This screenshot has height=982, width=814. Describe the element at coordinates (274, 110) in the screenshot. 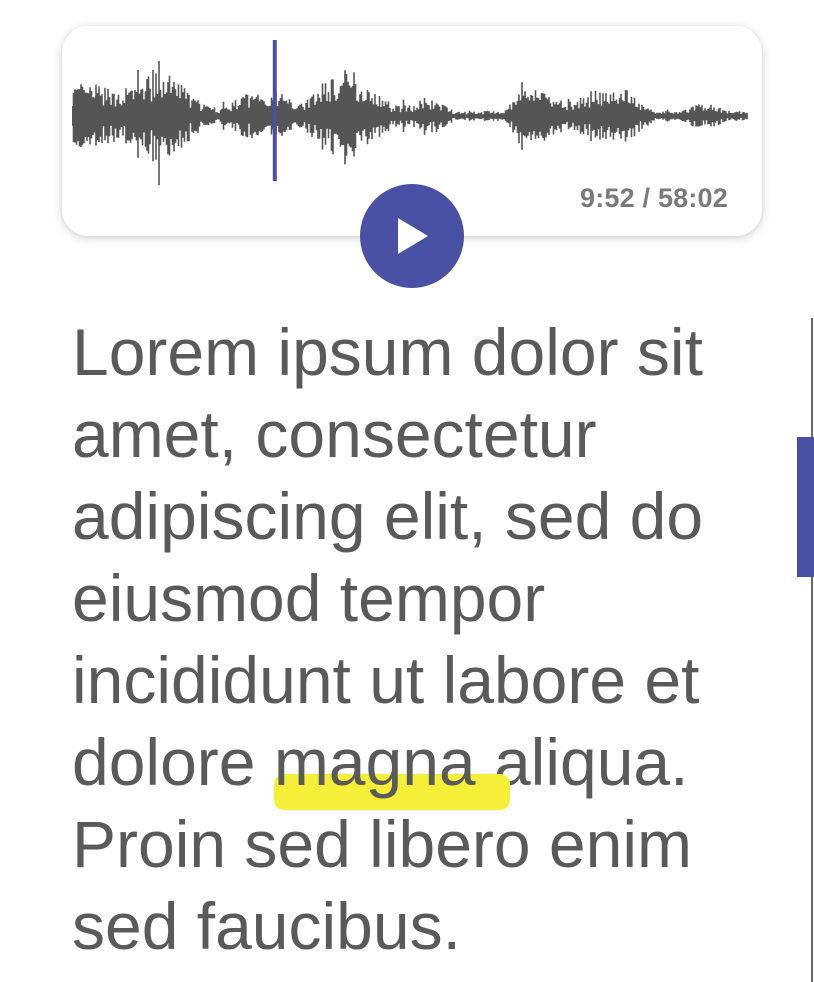

I see `playhead-marker` at that location.